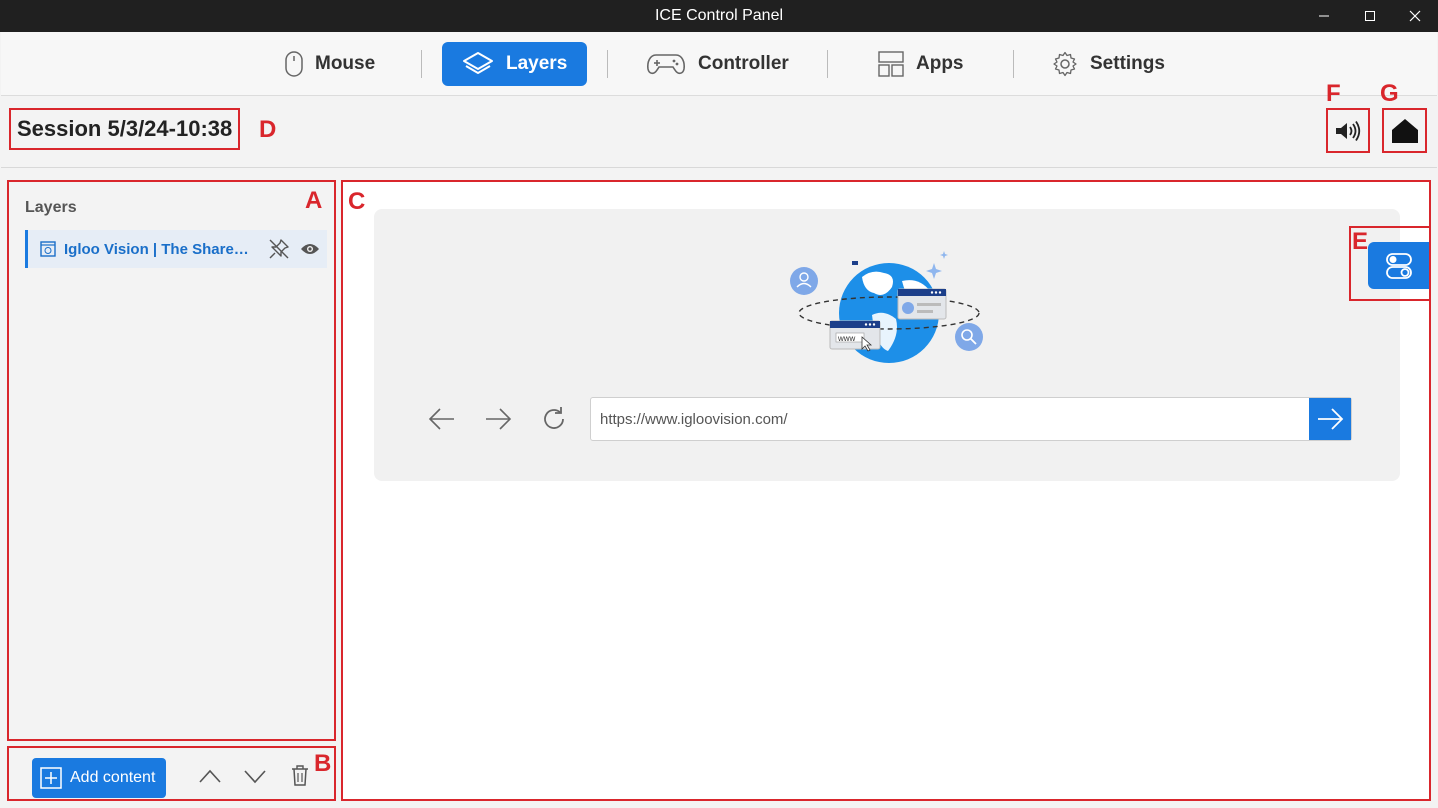 Image resolution: width=1438 pixels, height=808 pixels. What do you see at coordinates (1360, 241) in the screenshot?
I see `annotation-marker-e: E` at bounding box center [1360, 241].